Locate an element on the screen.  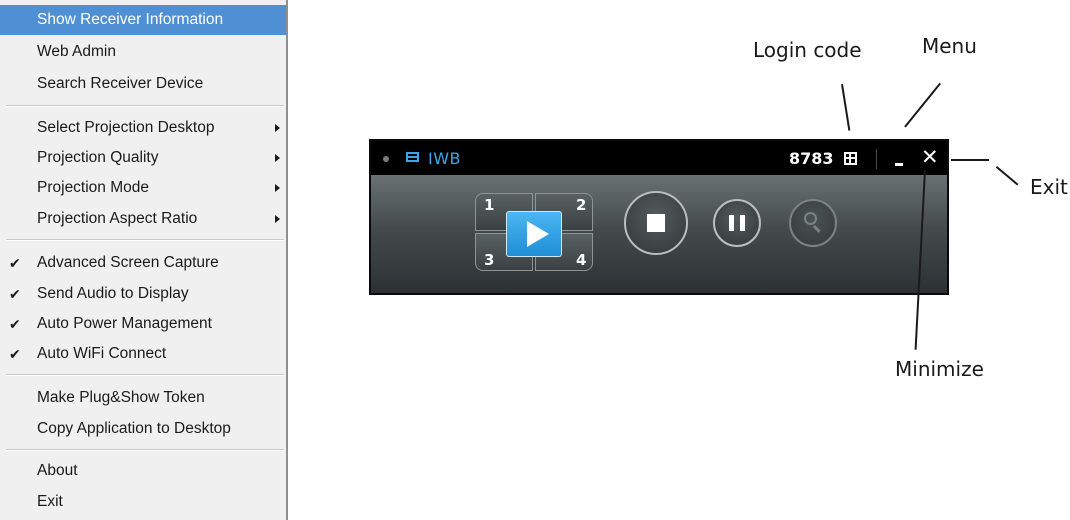
menu-item-label: Auto WiFi Connect is located at coordinates (102, 353).